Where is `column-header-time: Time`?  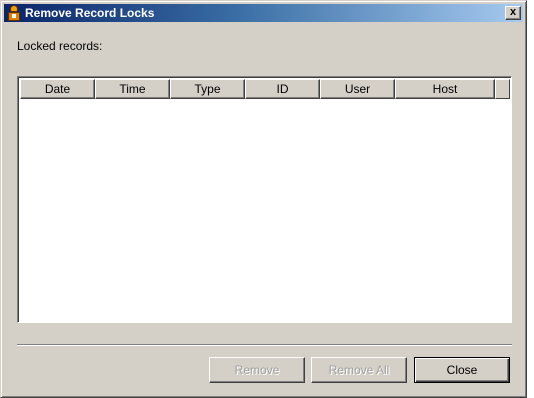 column-header-time: Time is located at coordinates (132, 89).